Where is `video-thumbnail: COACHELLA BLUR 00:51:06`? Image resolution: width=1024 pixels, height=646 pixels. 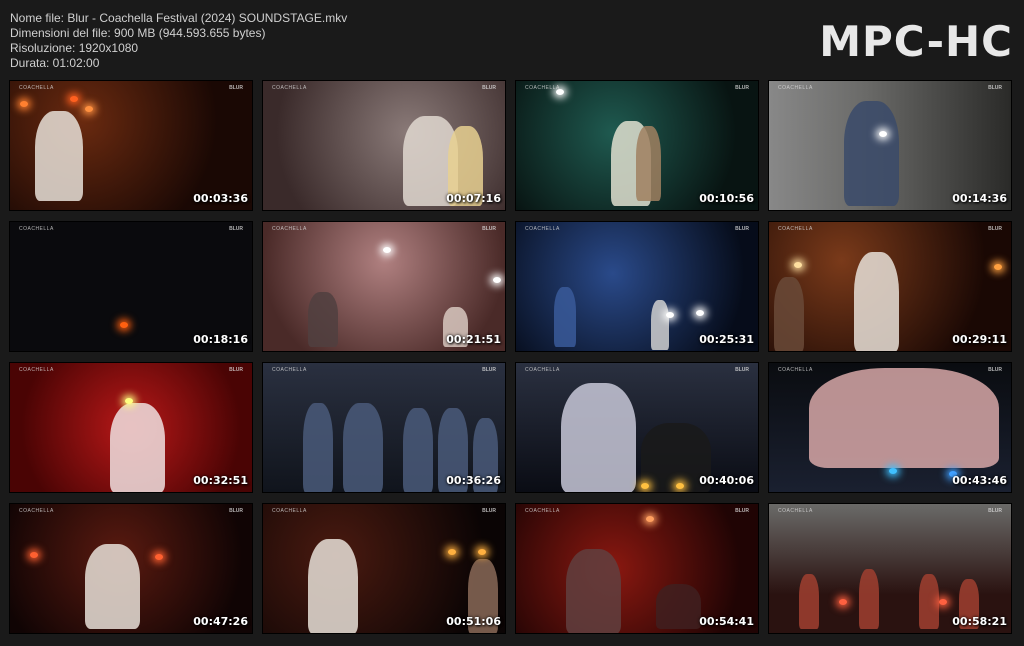 video-thumbnail: COACHELLA BLUR 00:51:06 is located at coordinates (384, 568).